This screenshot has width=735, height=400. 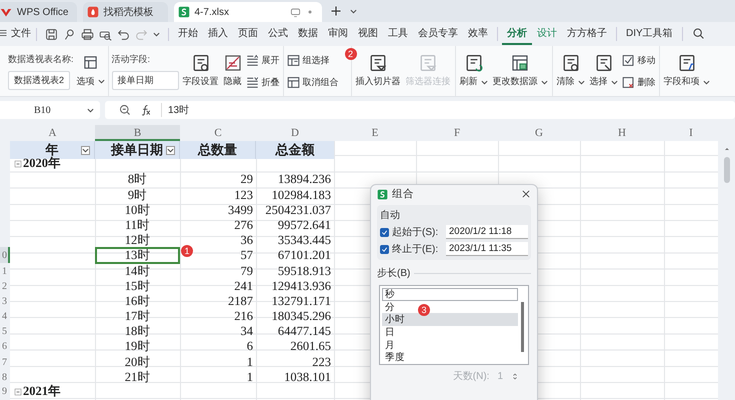 What do you see at coordinates (420, 110) in the screenshot?
I see `formula-bar: 13时` at bounding box center [420, 110].